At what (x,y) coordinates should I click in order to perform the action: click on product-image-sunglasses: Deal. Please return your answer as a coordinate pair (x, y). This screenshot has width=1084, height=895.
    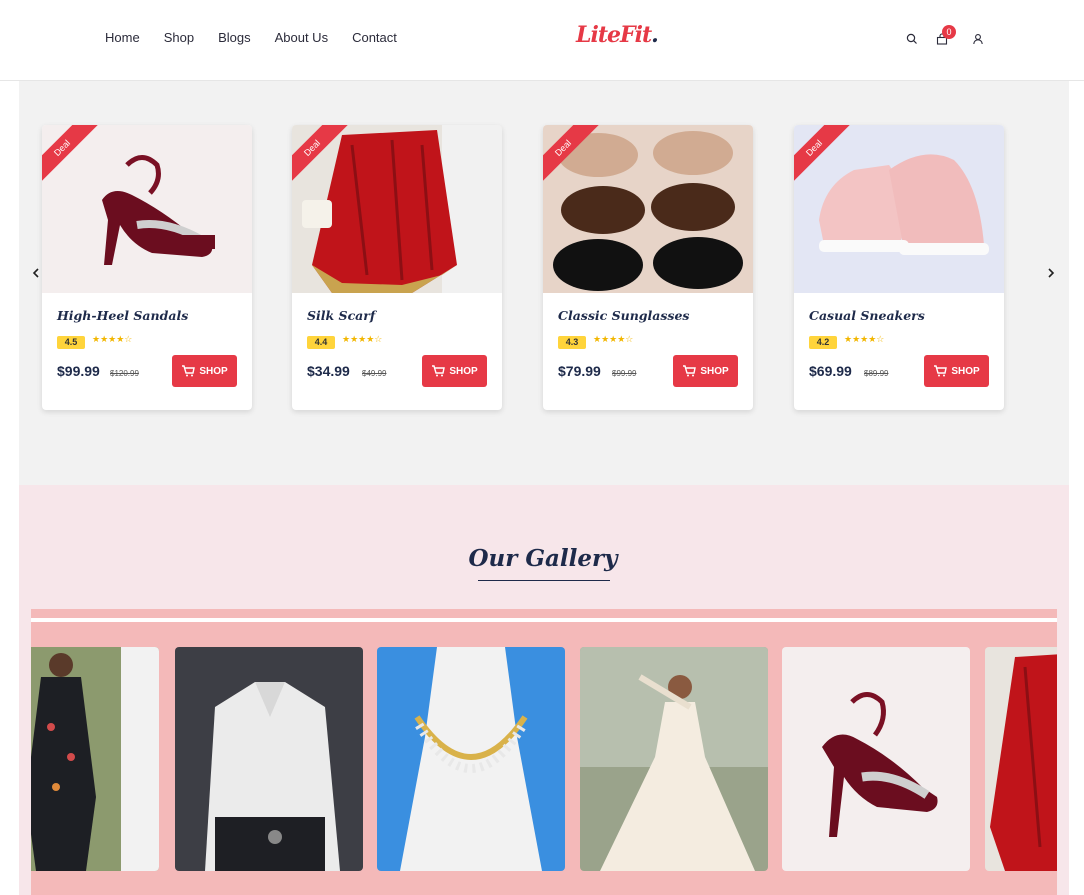
    Looking at the image, I should click on (648, 209).